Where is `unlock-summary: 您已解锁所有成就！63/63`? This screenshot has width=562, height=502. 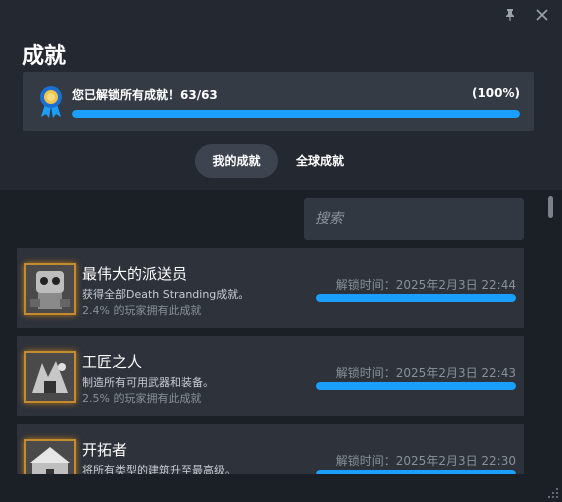 unlock-summary: 您已解锁所有成就！63/63 is located at coordinates (145, 95).